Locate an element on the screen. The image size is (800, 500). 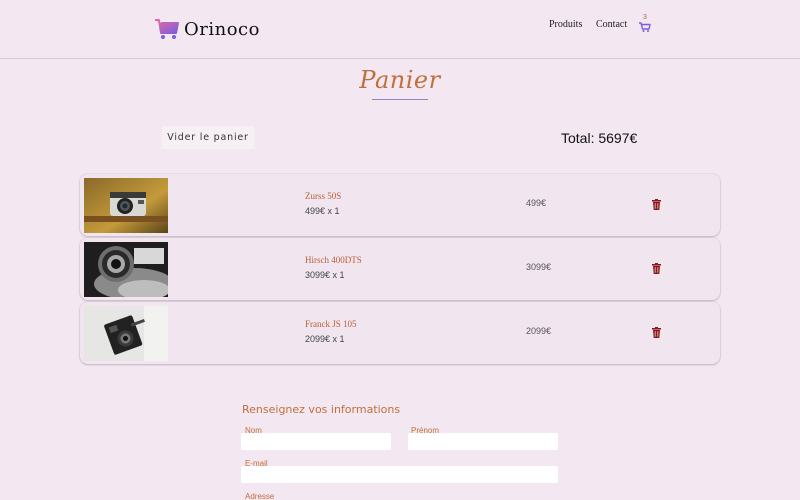
product-quantity: 2099€ x 1 is located at coordinates (325, 339).